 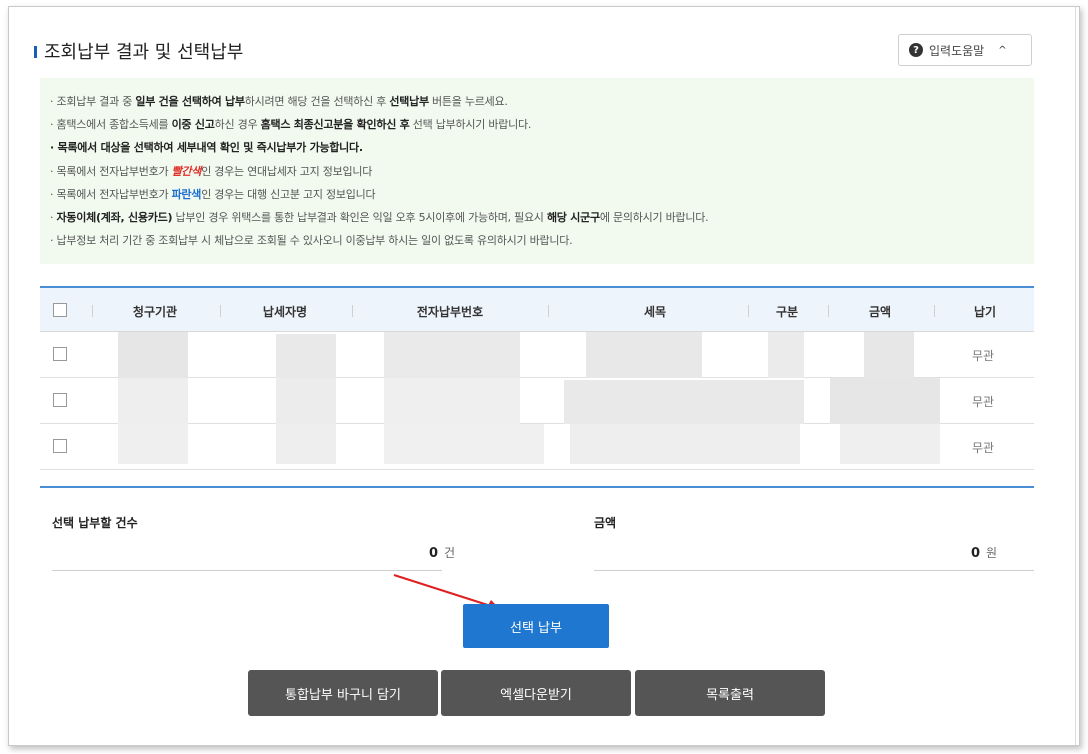 What do you see at coordinates (536, 626) in the screenshot?
I see `select-pay-button: 선택 납부` at bounding box center [536, 626].